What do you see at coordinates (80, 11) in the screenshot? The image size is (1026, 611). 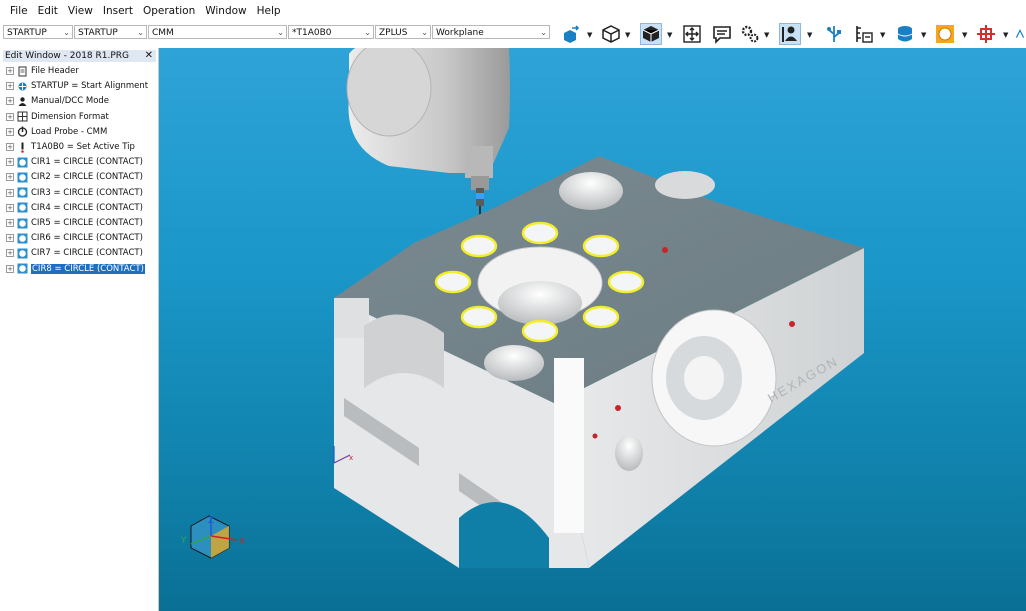 I see `menu-view: View` at bounding box center [80, 11].